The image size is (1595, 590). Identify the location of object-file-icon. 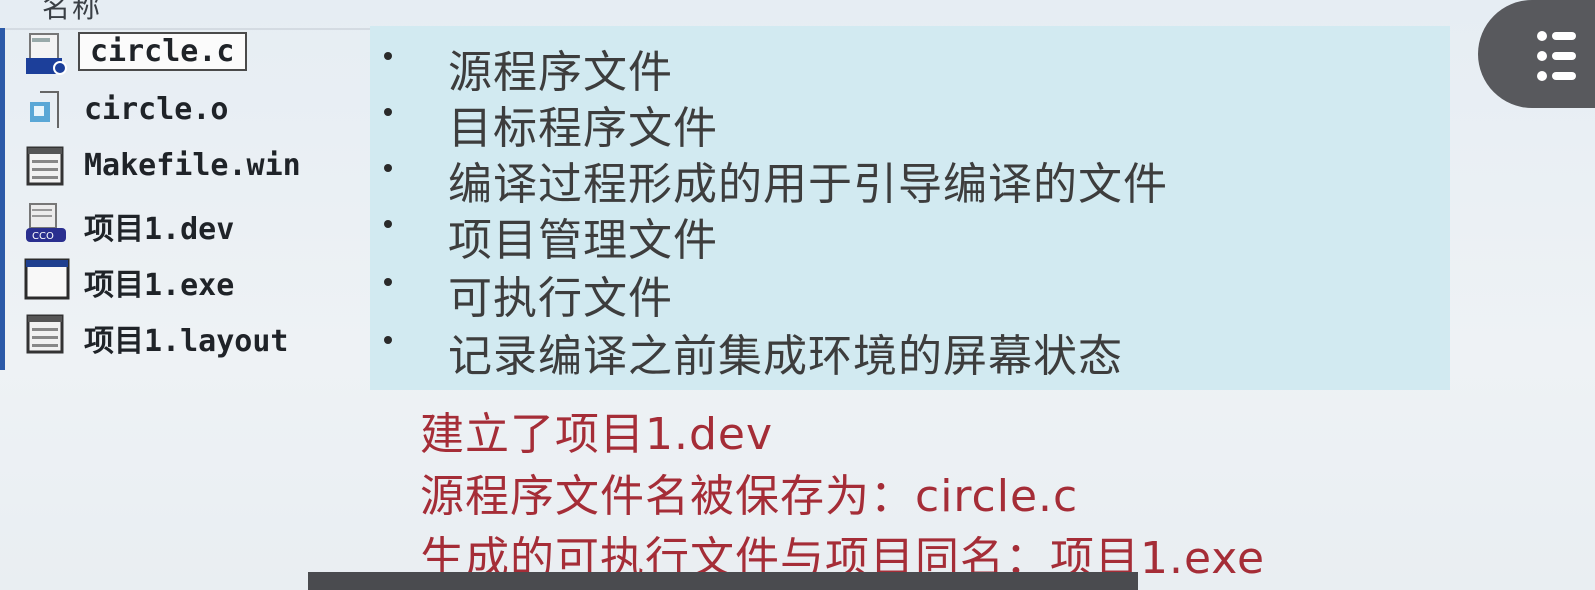
(44, 109).